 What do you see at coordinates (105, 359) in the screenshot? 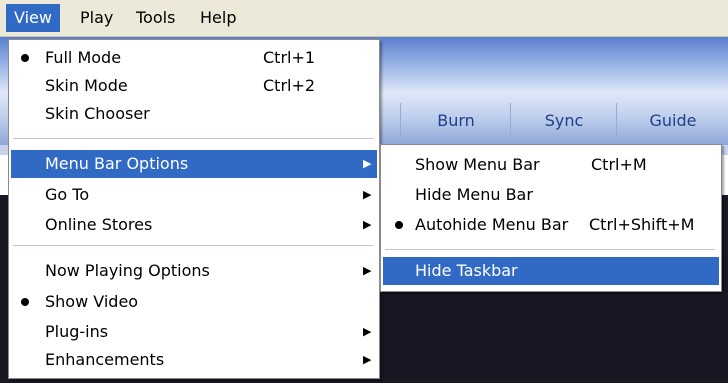
I see `menu-item-label: Enhancements` at bounding box center [105, 359].